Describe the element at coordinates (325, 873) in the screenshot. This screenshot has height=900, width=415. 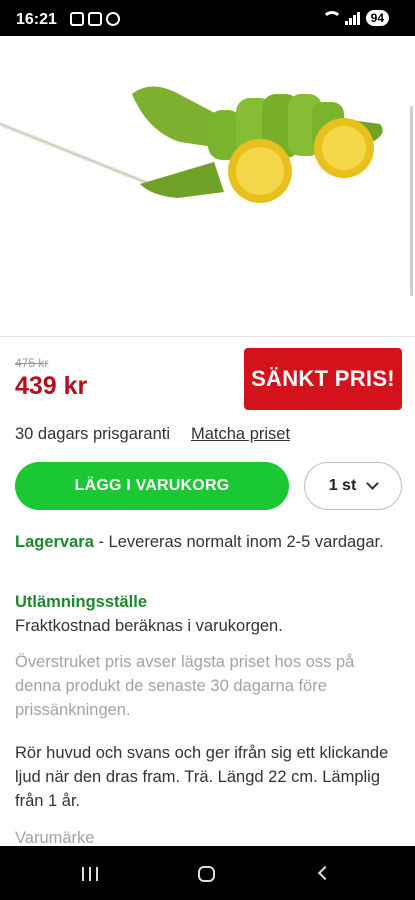
I see `back-icon` at that location.